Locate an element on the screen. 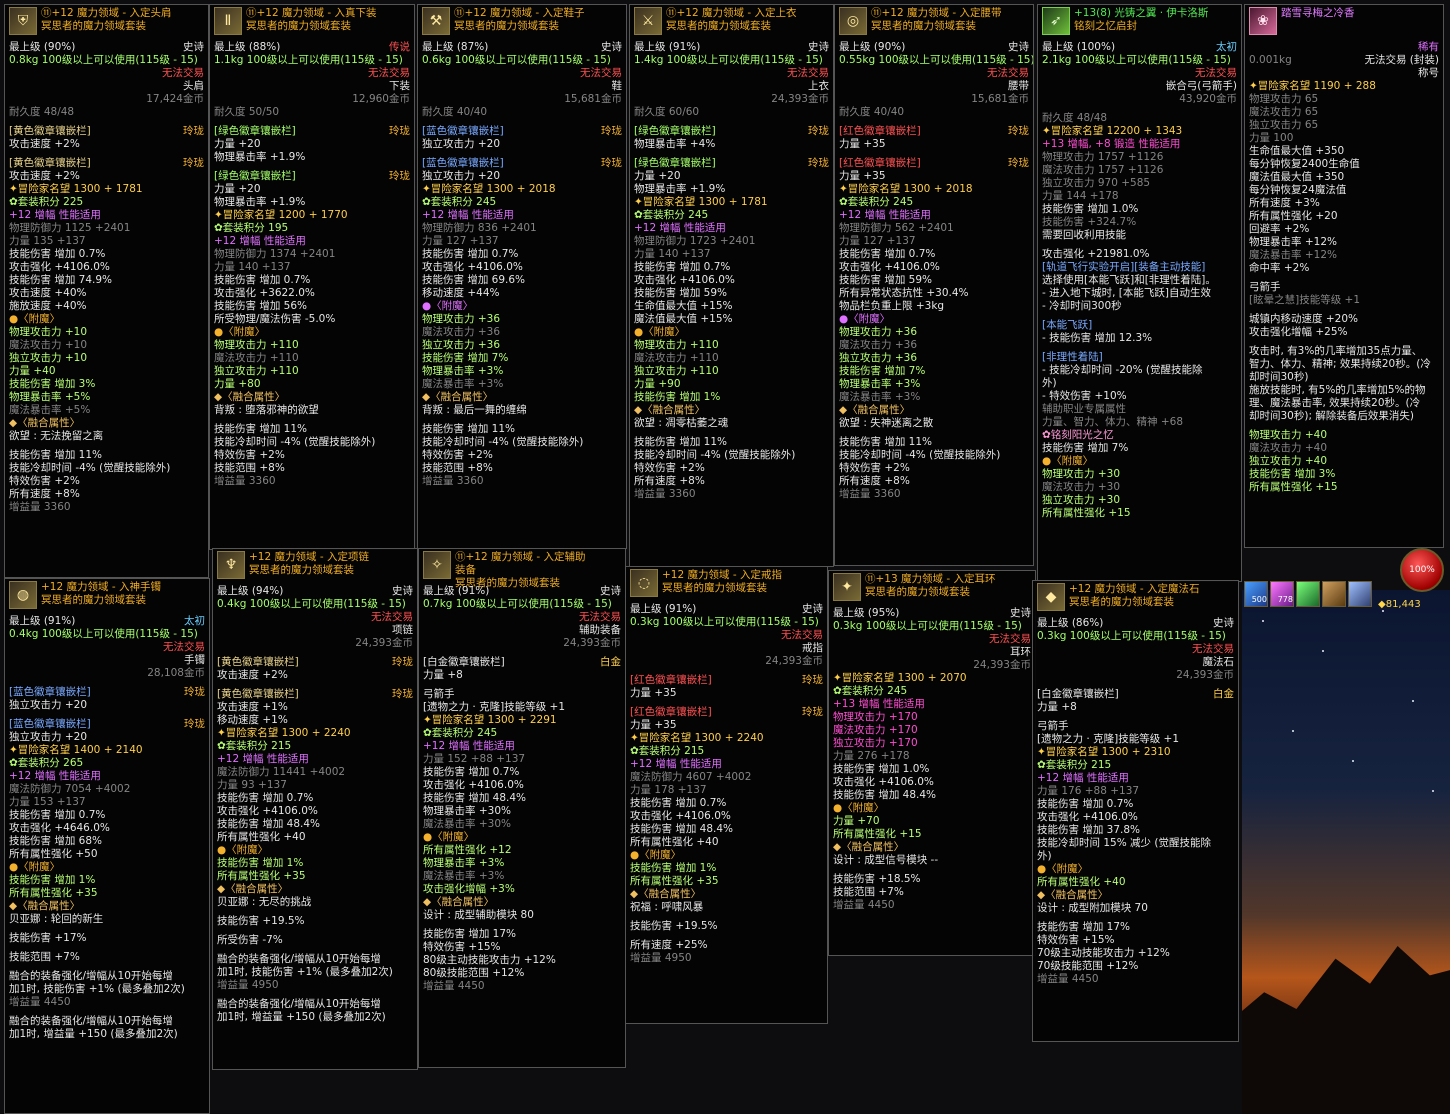 The image size is (1450, 1114). stat-line: 43,920金币 is located at coordinates (1208, 99).